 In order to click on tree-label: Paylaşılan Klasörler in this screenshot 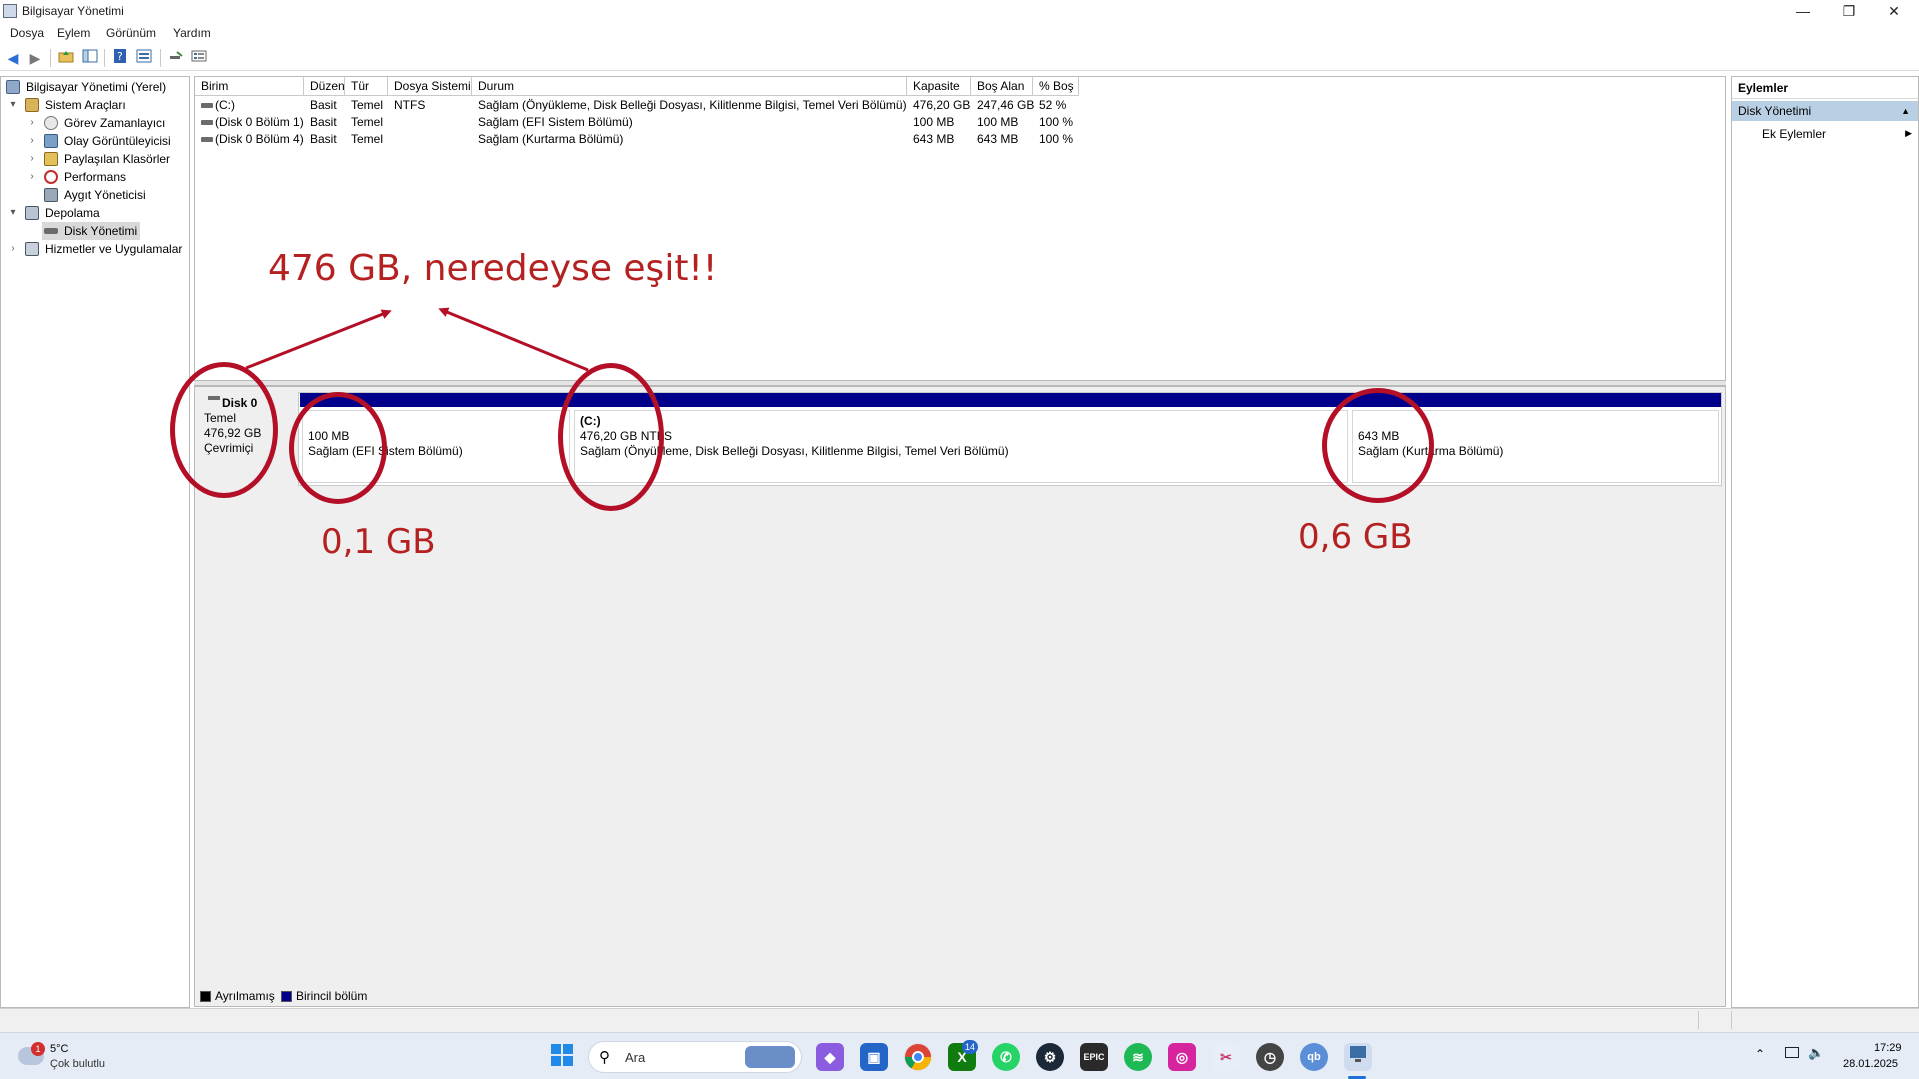, I will do `click(117, 159)`.